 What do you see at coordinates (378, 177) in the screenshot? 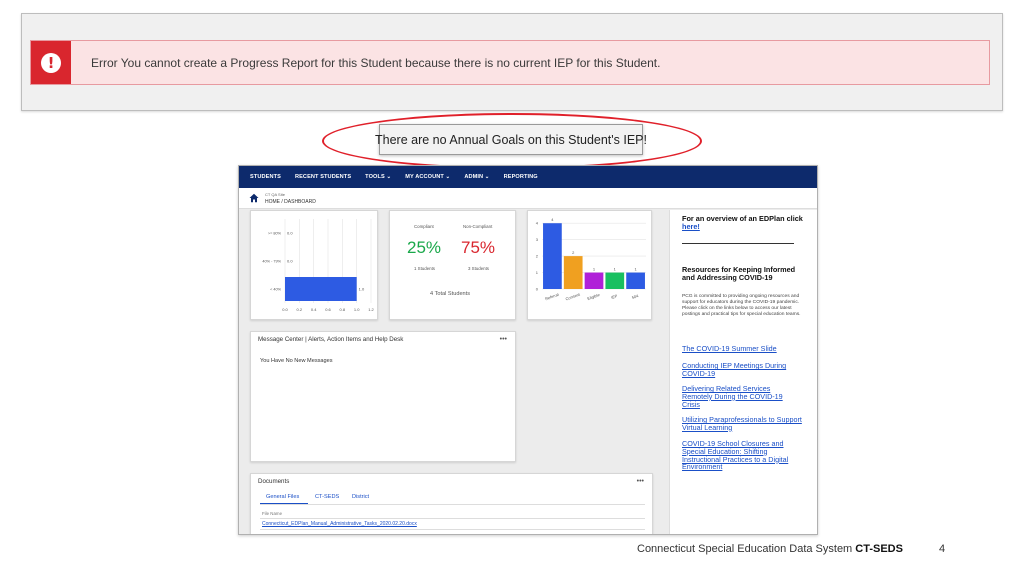
I see `nav-tools: TOOLS ⌄` at bounding box center [378, 177].